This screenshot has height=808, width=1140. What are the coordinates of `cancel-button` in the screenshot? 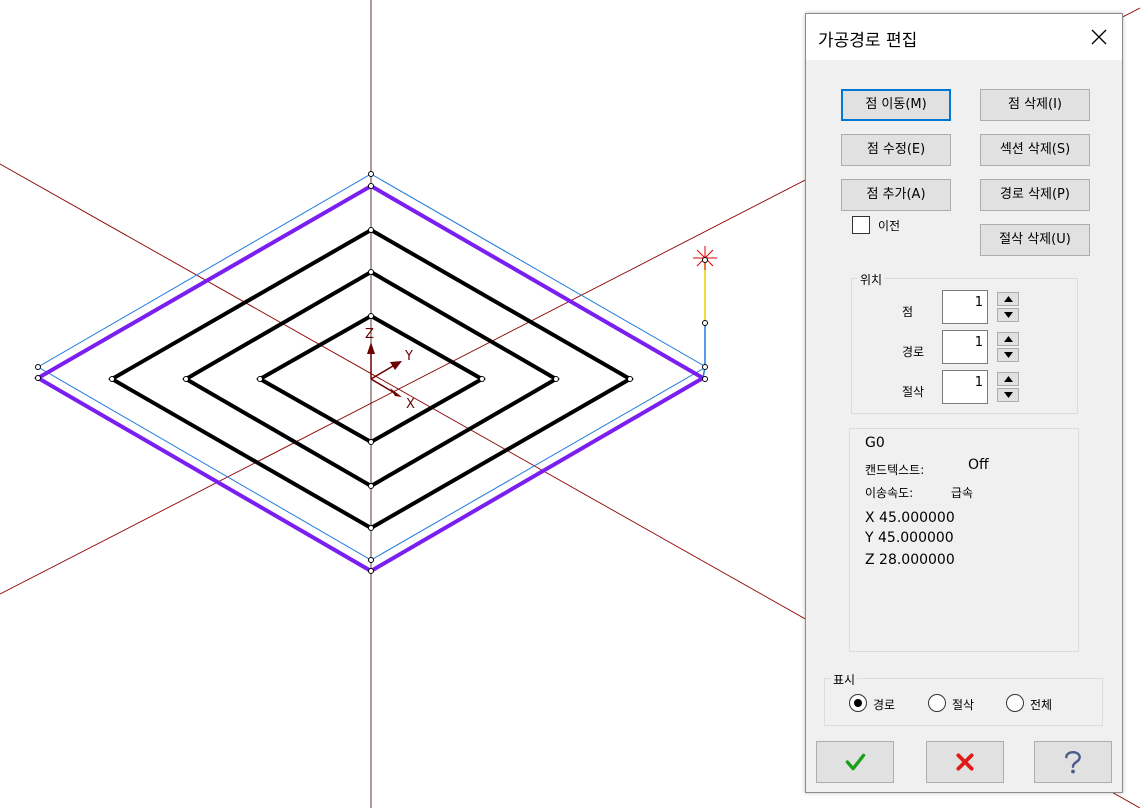 It's located at (965, 762).